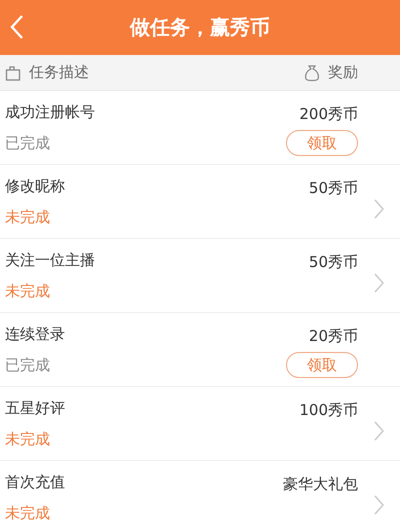  What do you see at coordinates (328, 410) in the screenshot?
I see `reward-amount: 100秀币` at bounding box center [328, 410].